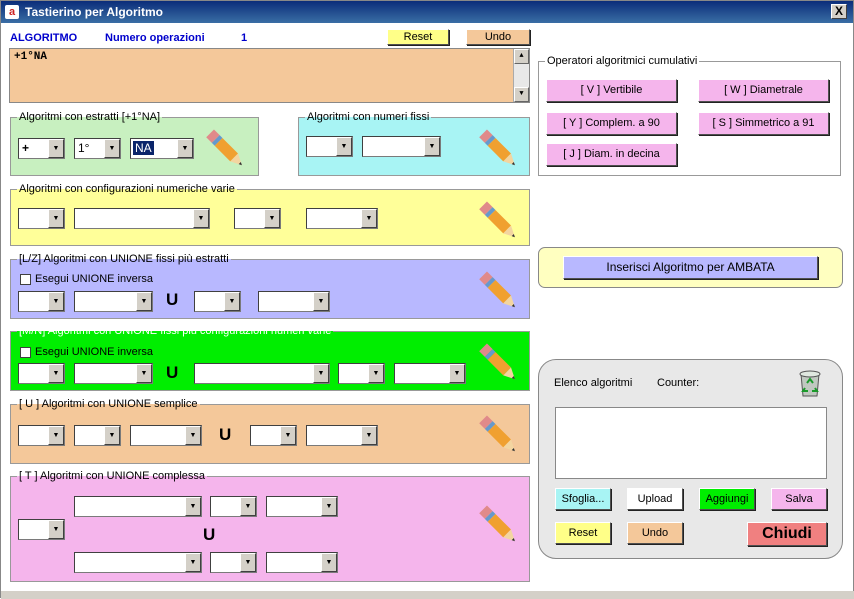 The width and height of the screenshot is (854, 599). What do you see at coordinates (727, 499) in the screenshot?
I see `aggiungi-button: Aggiungi` at bounding box center [727, 499].